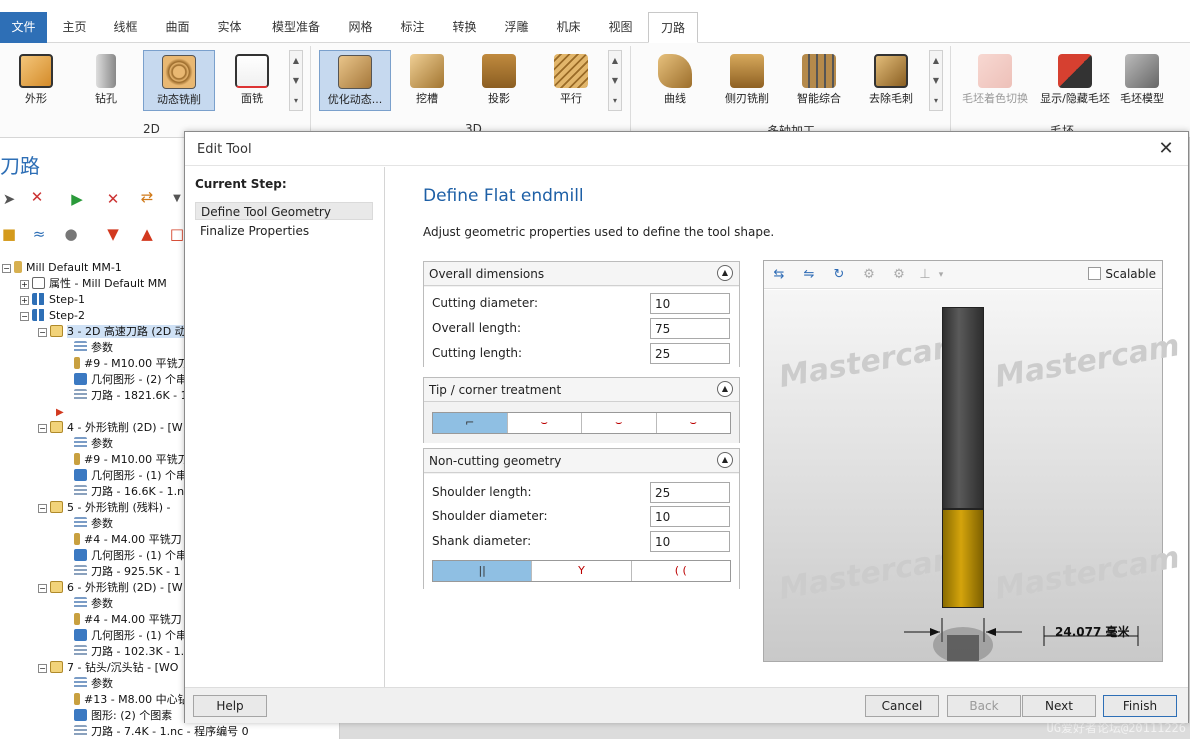  Describe the element at coordinates (230, 706) in the screenshot. I see `help-button: Help` at that location.